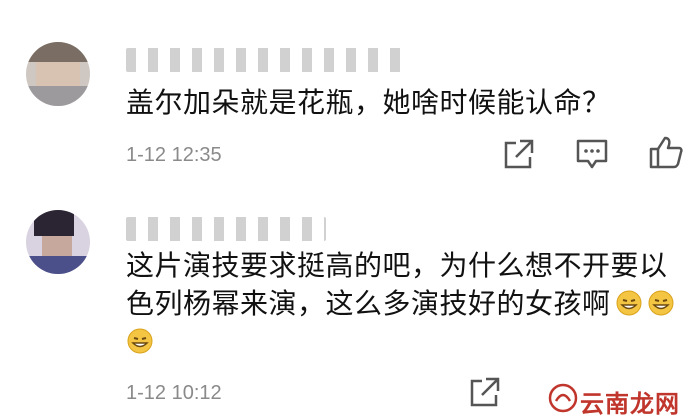  I want to click on comment-text-line: 色列杨幂来演，这么多演技好的女孩啊, so click(411, 304).